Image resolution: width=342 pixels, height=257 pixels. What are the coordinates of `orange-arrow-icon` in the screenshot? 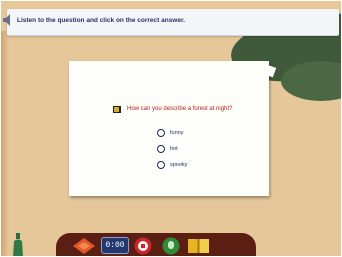 It's located at (84, 246).